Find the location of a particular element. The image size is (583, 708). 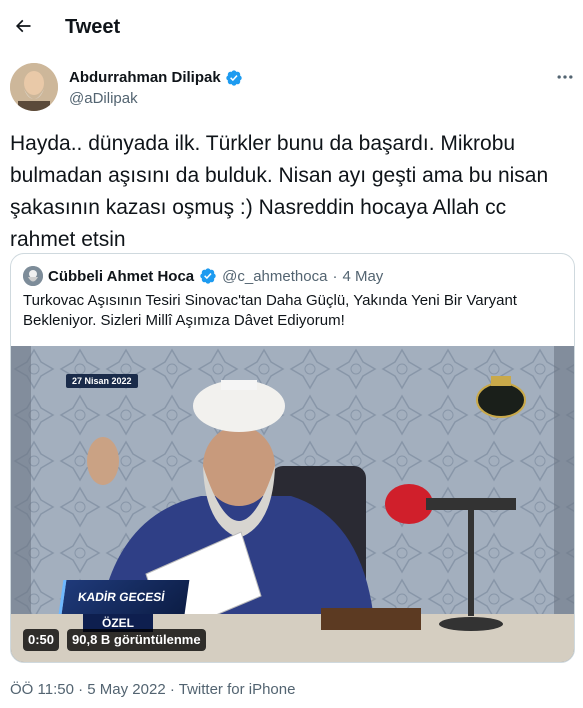

quoted-author-avatar is located at coordinates (33, 276).